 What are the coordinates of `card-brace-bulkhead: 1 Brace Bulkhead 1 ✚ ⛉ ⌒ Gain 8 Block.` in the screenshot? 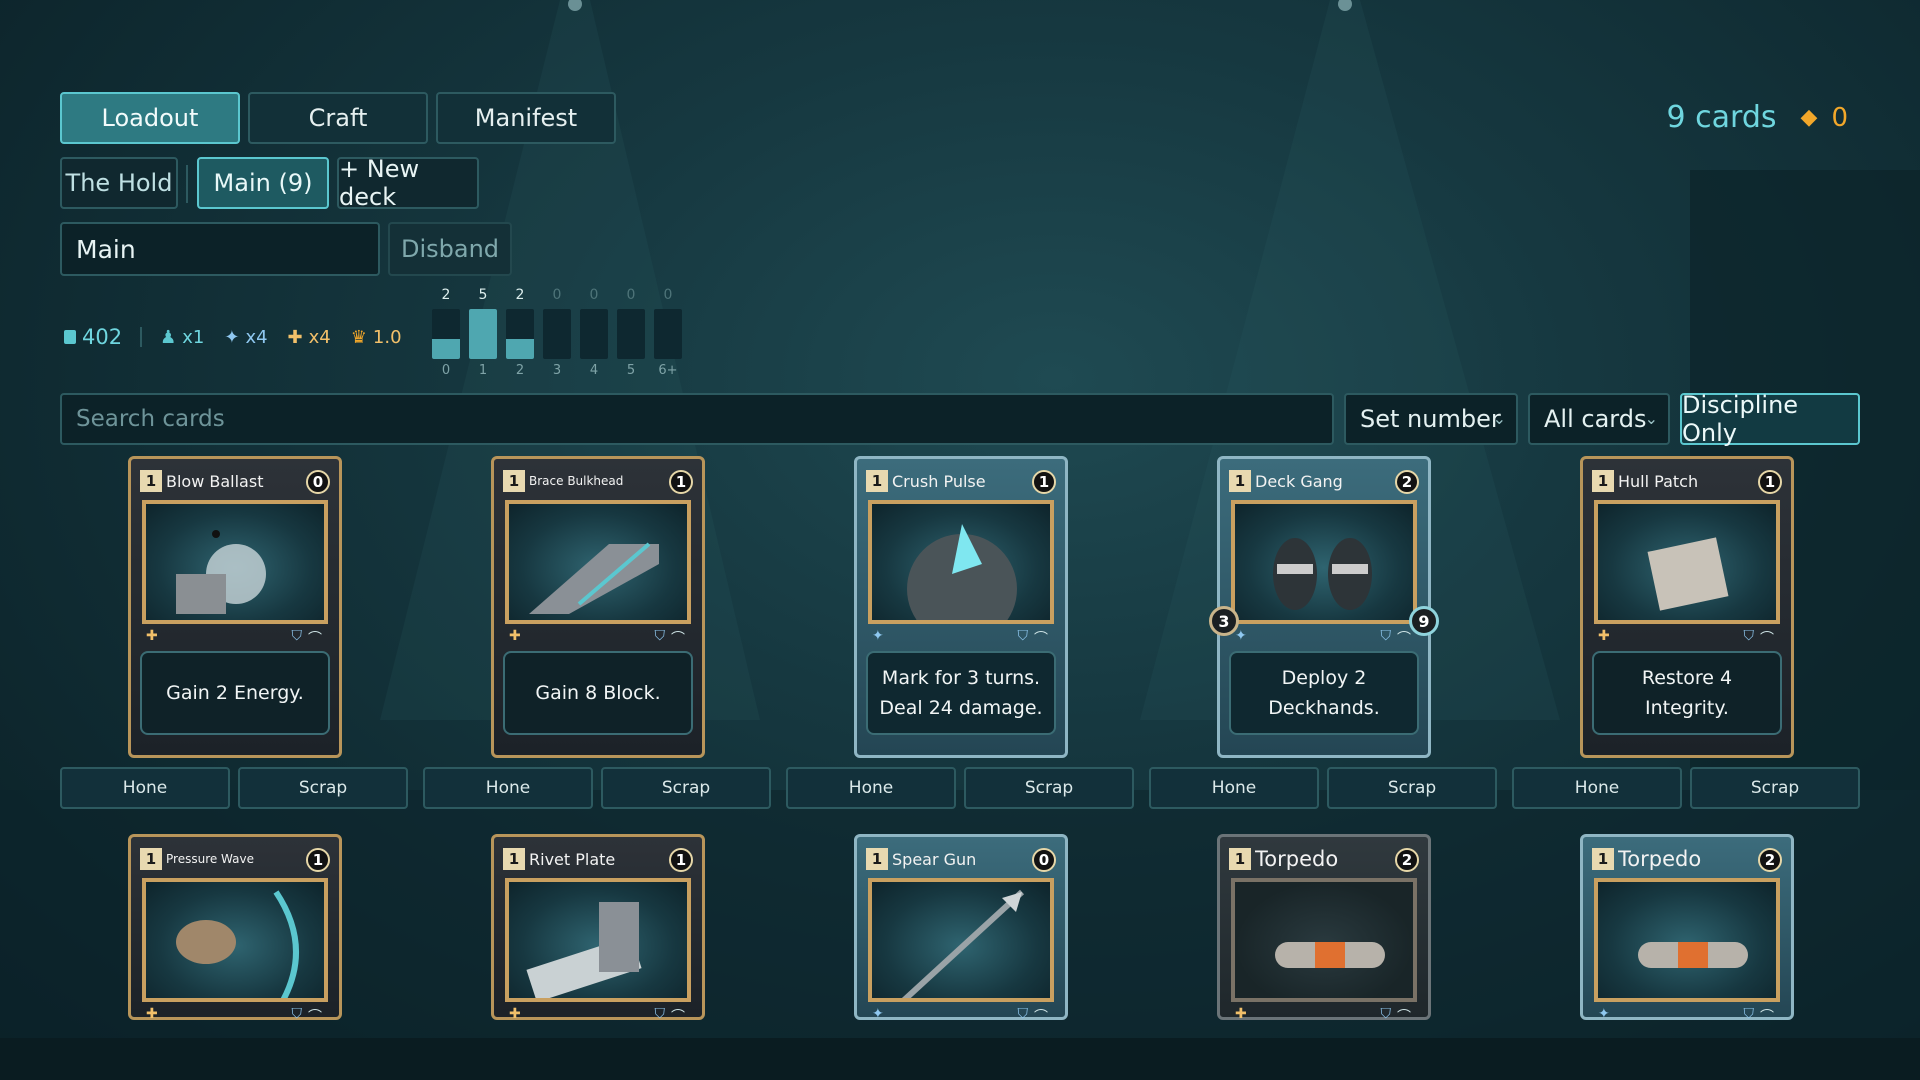 It's located at (598, 607).